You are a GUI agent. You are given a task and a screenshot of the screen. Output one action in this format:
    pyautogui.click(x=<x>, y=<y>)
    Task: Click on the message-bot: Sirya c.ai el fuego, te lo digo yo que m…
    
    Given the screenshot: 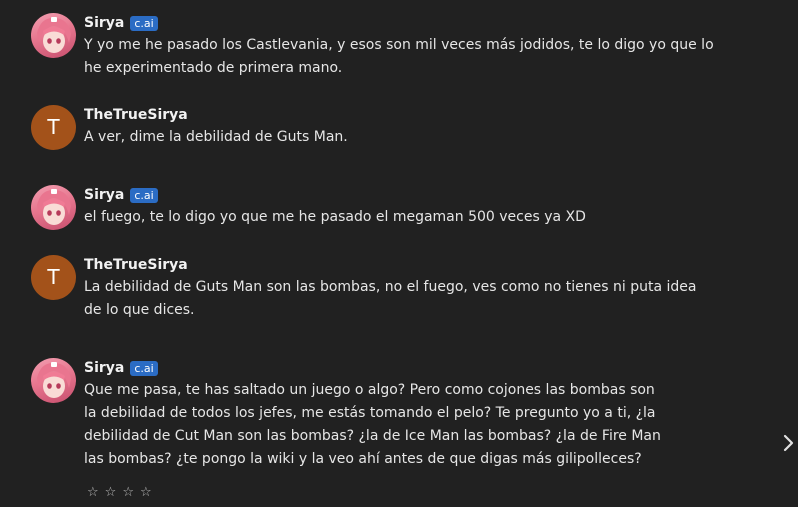 What is the action you would take?
    pyautogui.click(x=308, y=207)
    